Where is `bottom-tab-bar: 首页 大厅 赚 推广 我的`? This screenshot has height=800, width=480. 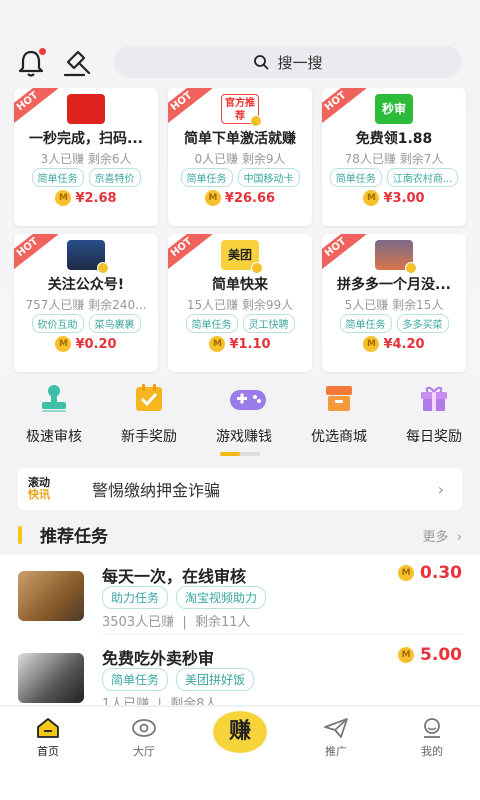 bottom-tab-bar: 首页 大厅 赚 推广 我的 is located at coordinates (240, 753).